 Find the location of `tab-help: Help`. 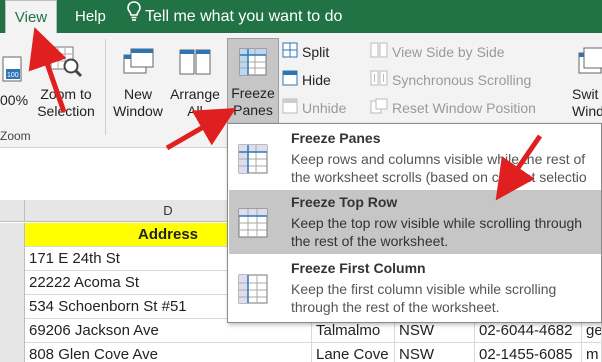

tab-help: Help is located at coordinates (95, 16).